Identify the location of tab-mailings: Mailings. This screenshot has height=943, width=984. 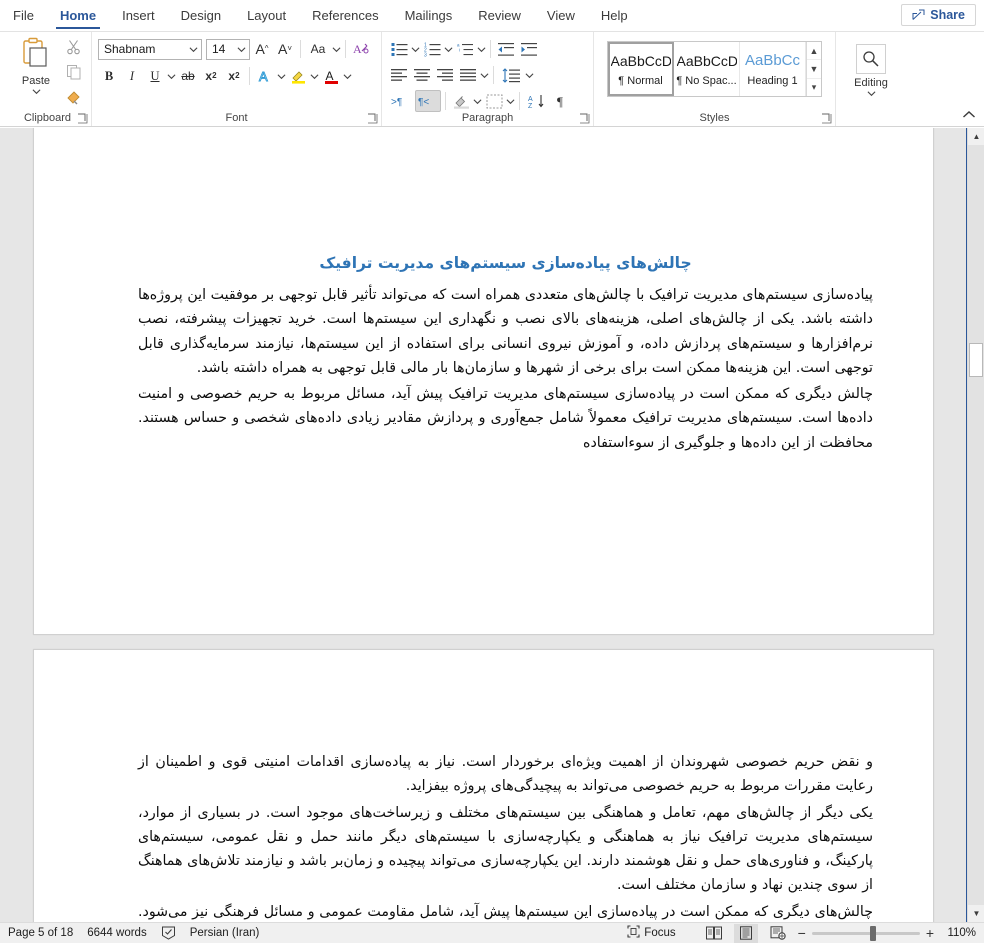
(429, 17).